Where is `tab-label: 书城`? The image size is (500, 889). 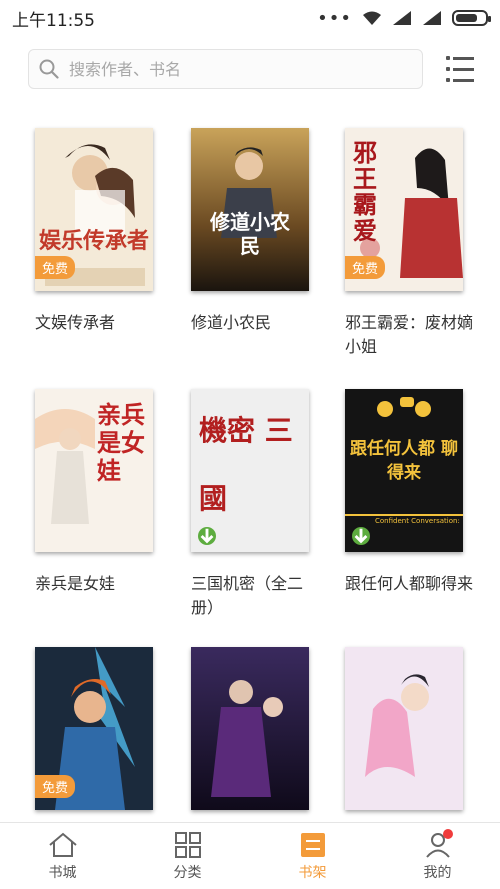
tab-label: 书城 is located at coordinates (62, 873).